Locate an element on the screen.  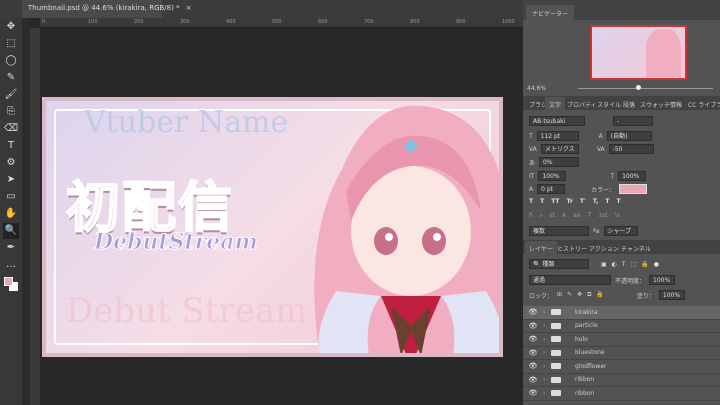
text-style-button: Tr is located at coordinates (570, 201).